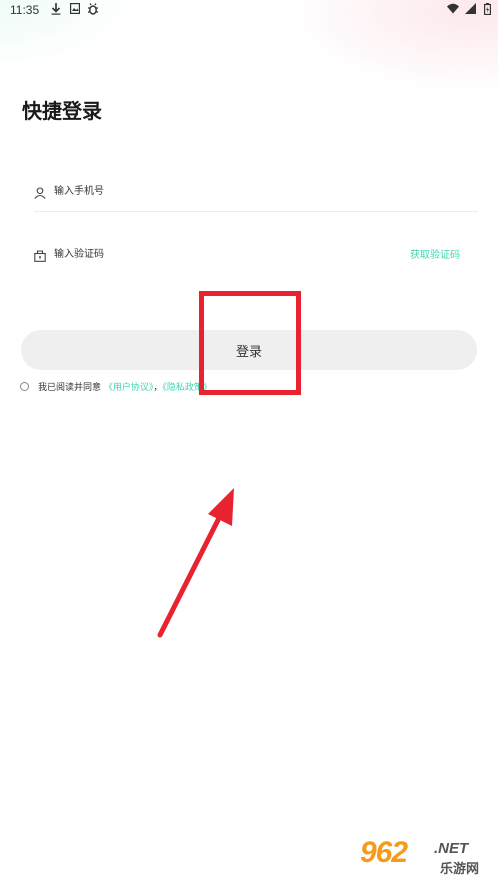  I want to click on agreement-radio, so click(24, 386).